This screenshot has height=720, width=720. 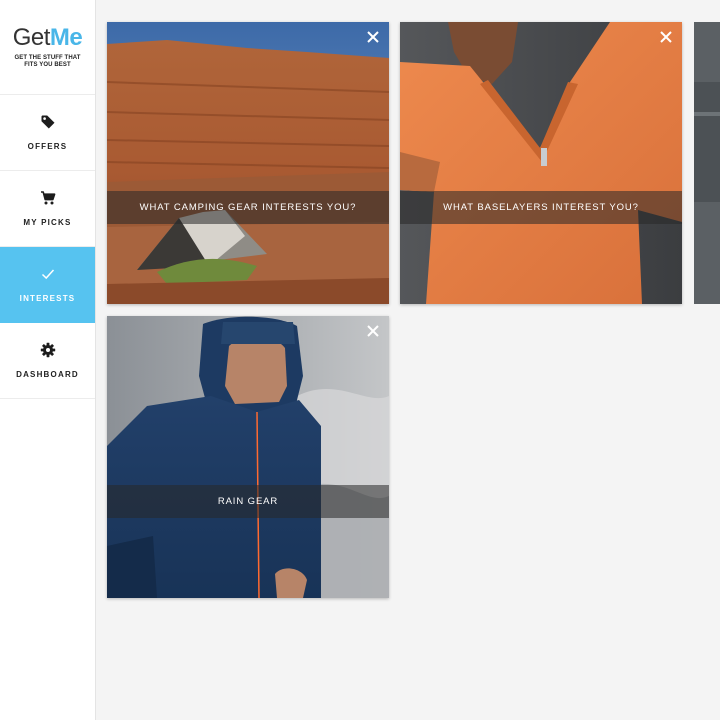 I want to click on nav-label: DASHBOARD, so click(x=47, y=374).